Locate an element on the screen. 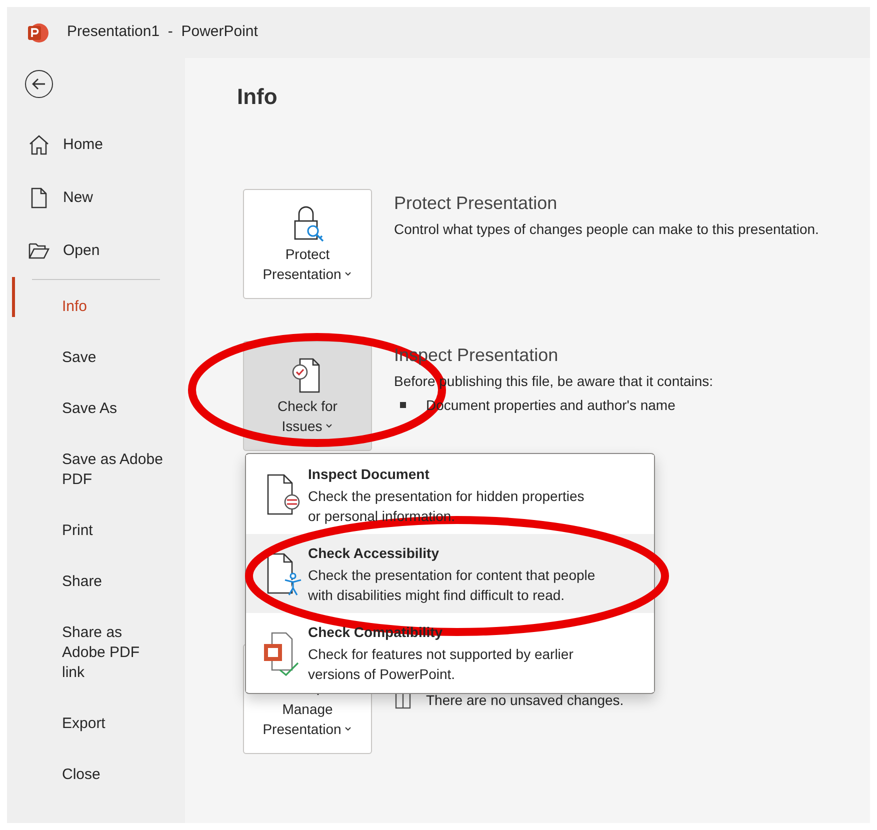 The width and height of the screenshot is (877, 830). section-heading: Protect Presentation is located at coordinates (476, 203).